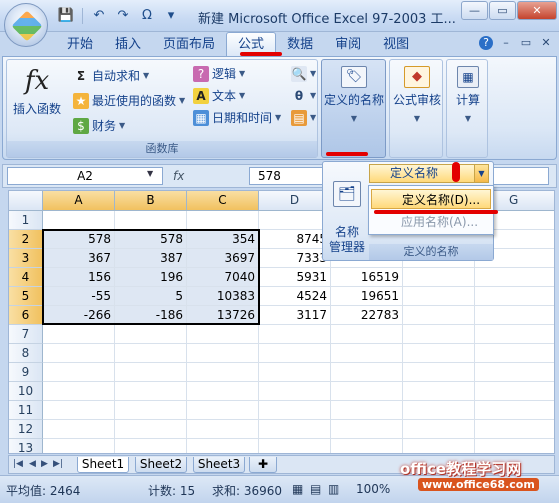 This screenshot has height=503, width=559. What do you see at coordinates (26, 239) in the screenshot?
I see `row-header: 2` at bounding box center [26, 239].